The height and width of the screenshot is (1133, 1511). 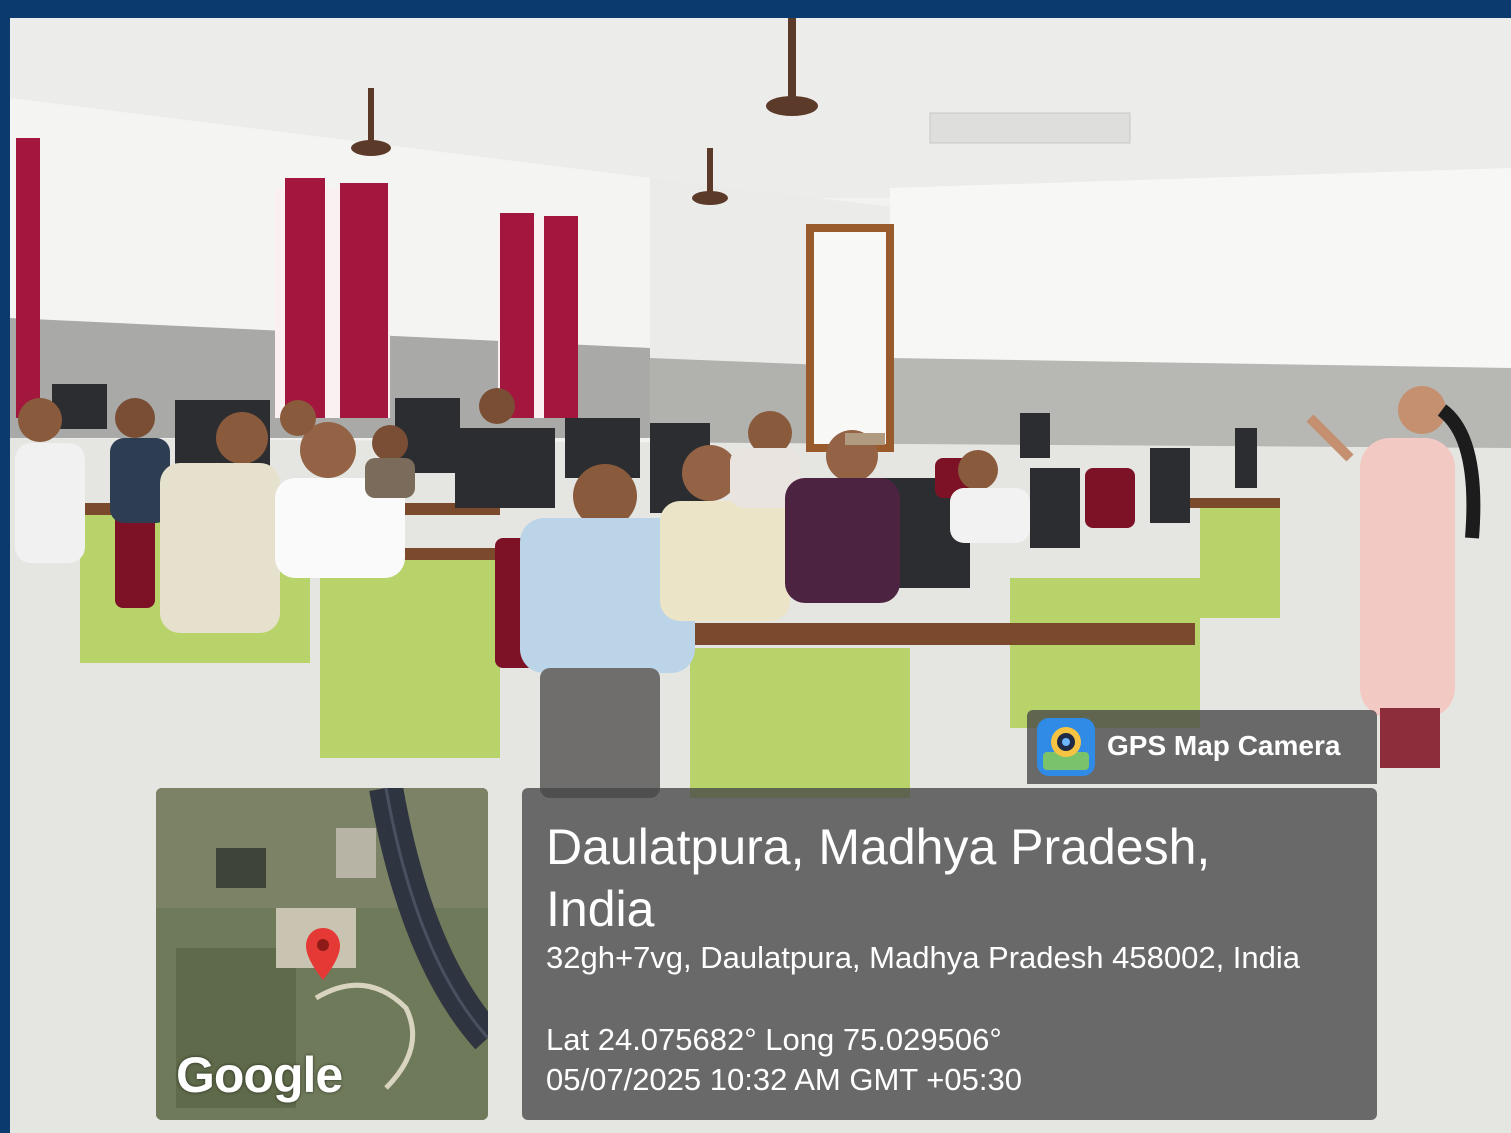 I want to click on coordinates-text: Lat 24.075682° Long 75.029506°, so click(x=774, y=1039).